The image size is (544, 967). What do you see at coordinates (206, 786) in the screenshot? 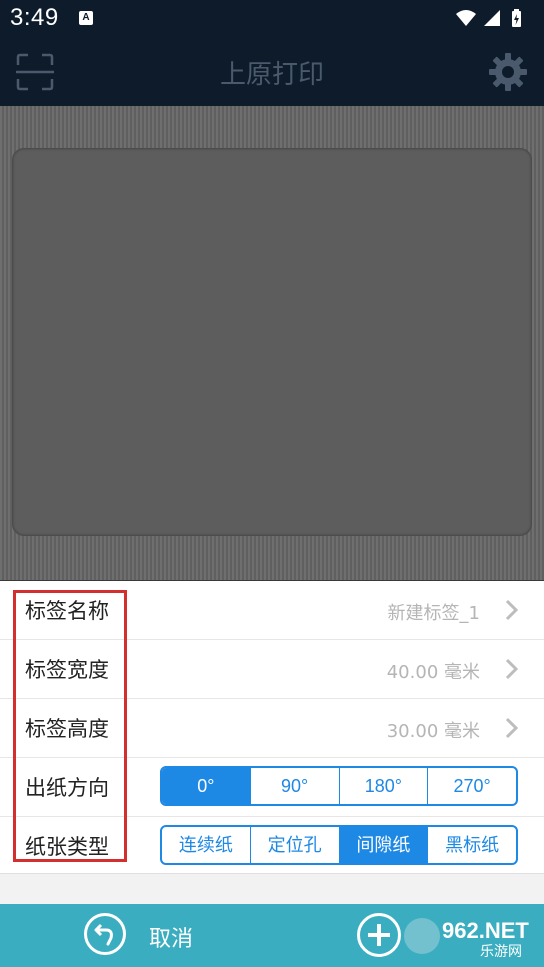
I see `direction-option-0: 0°` at bounding box center [206, 786].